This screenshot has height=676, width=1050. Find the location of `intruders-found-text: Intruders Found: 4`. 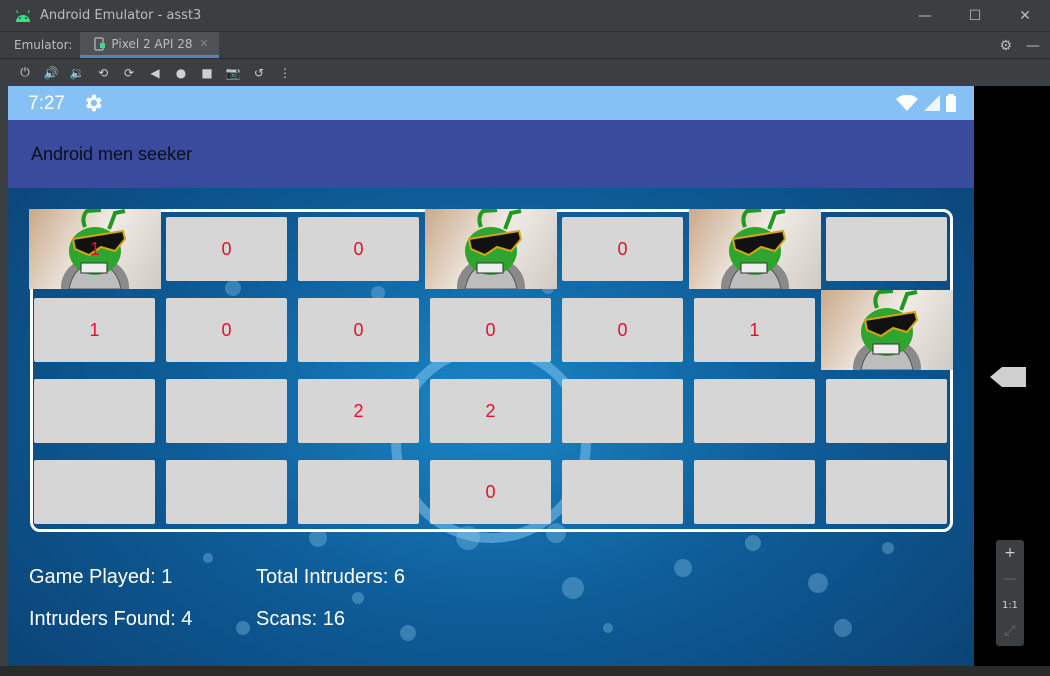

intruders-found-text: Intruders Found: 4 is located at coordinates (111, 619).